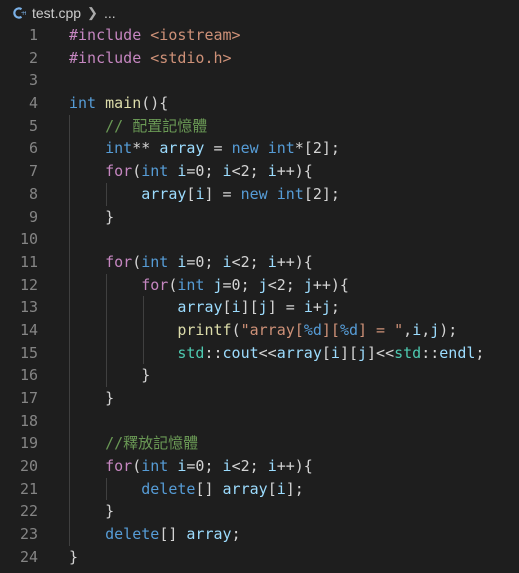 This screenshot has height=573, width=519. Describe the element at coordinates (213, 352) in the screenshot. I see `code-token: ::` at that location.